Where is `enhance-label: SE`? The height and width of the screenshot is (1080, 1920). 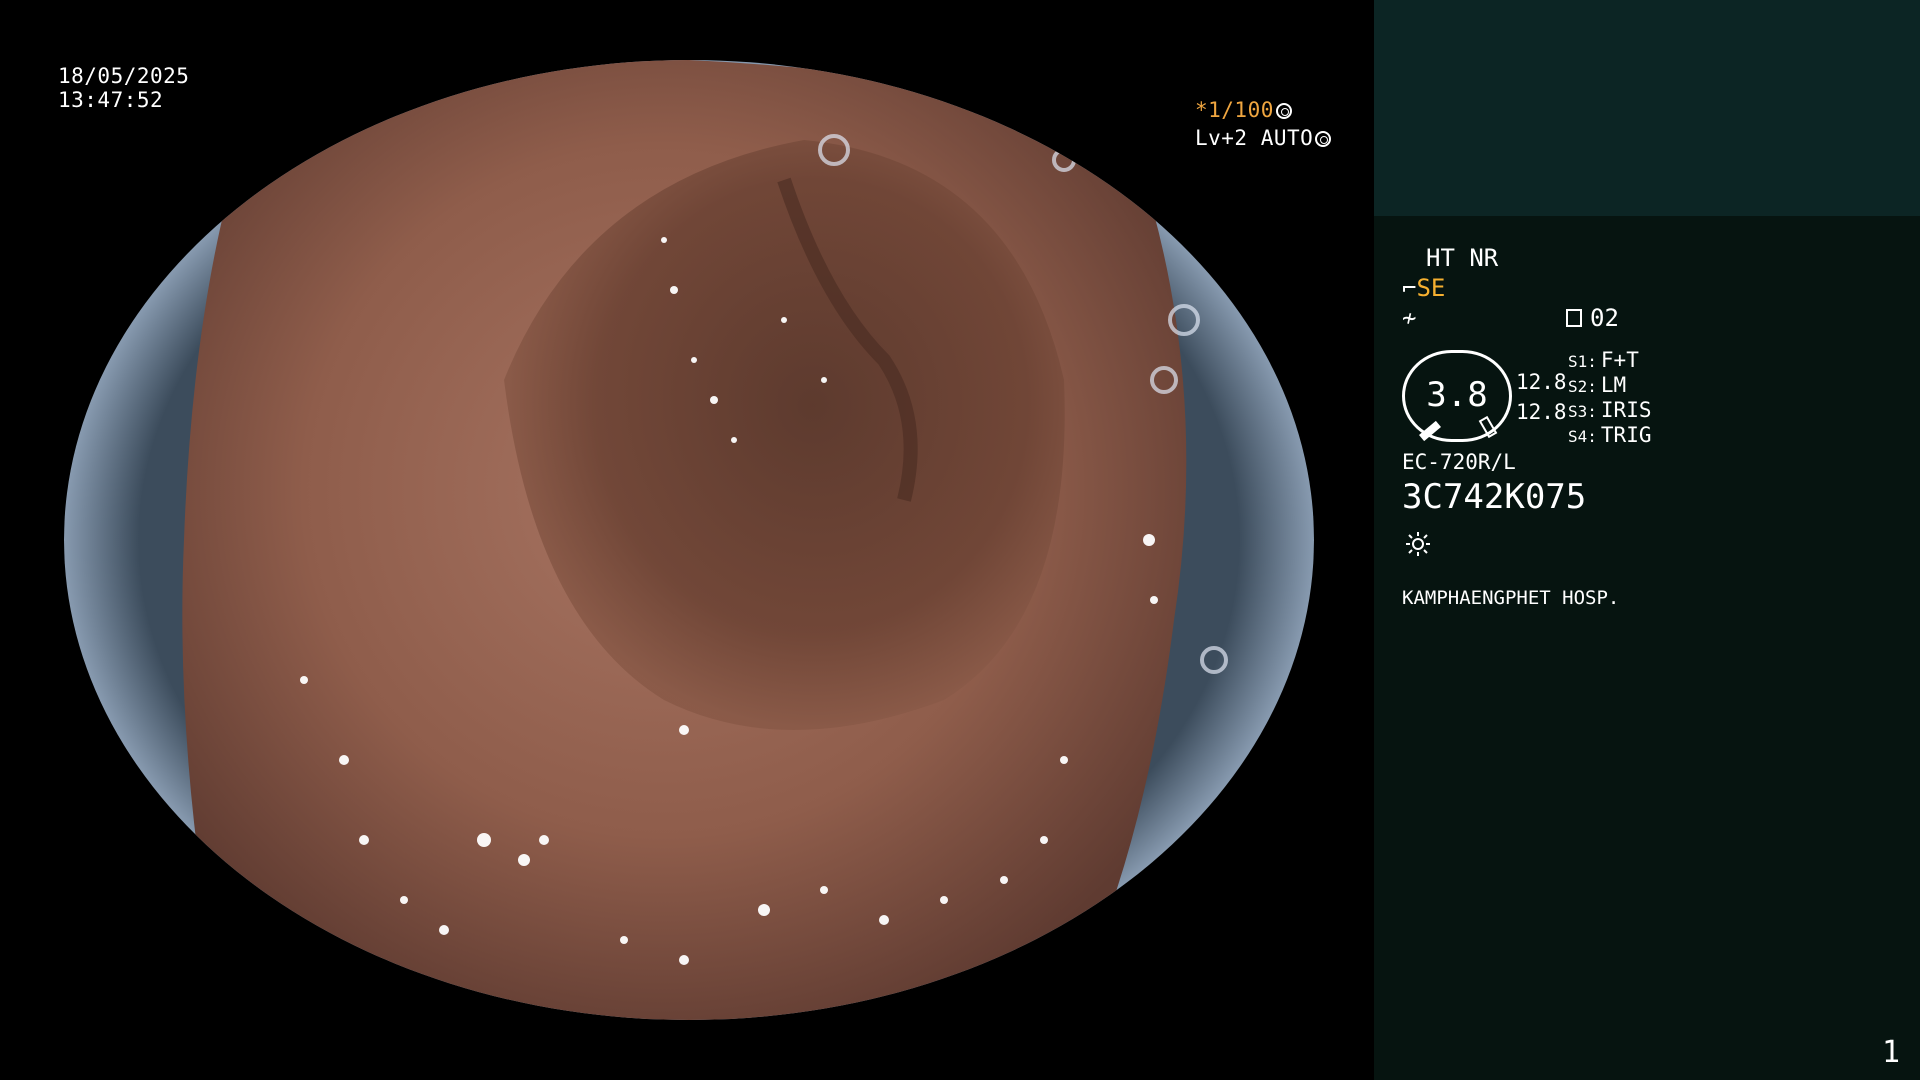 enhance-label: SE is located at coordinates (1431, 288).